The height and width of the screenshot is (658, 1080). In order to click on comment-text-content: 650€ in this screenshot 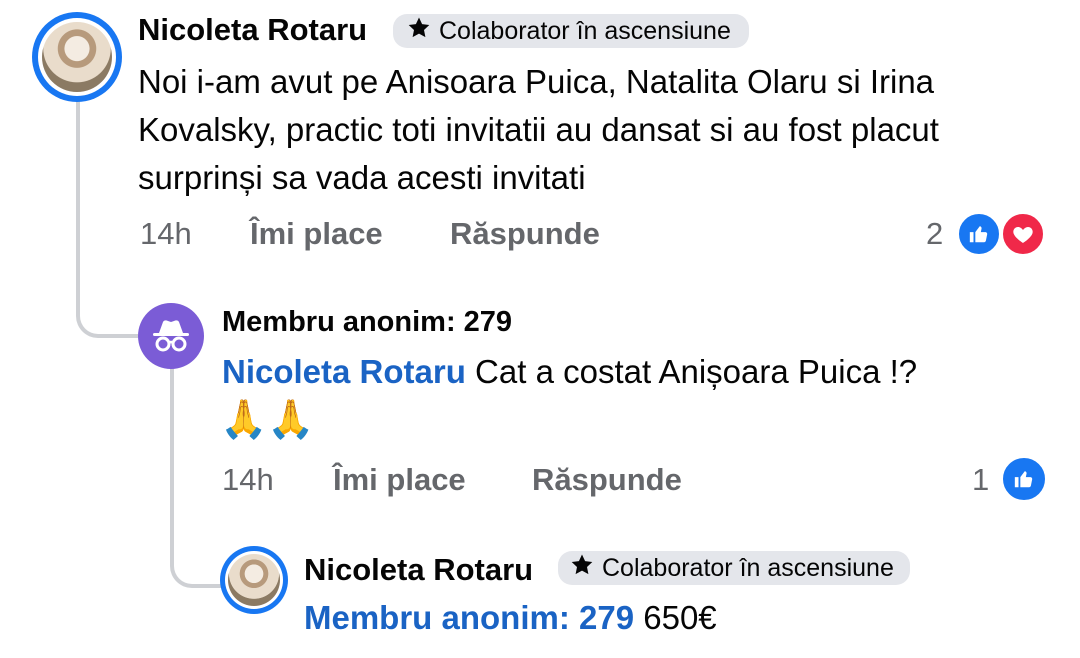, I will do `click(675, 617)`.